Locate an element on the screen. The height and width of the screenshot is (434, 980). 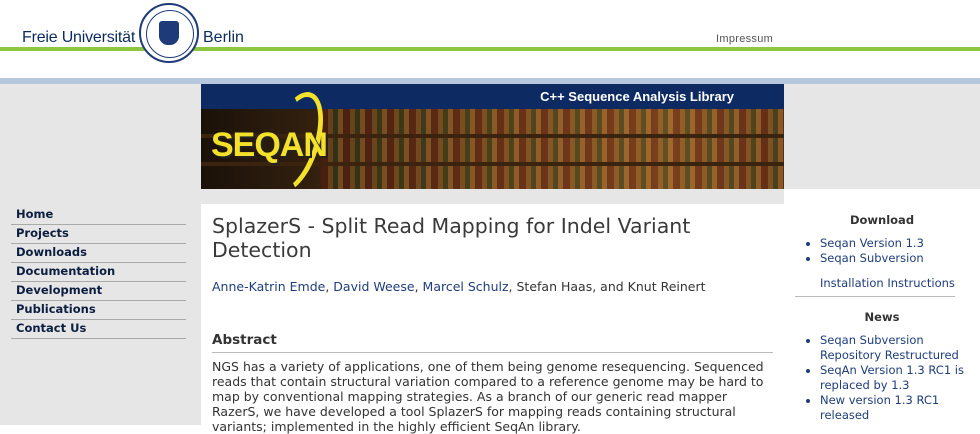
news-item: SeqAn Version 1.3 RC1 is replaced by 1.3 is located at coordinates (890, 378).